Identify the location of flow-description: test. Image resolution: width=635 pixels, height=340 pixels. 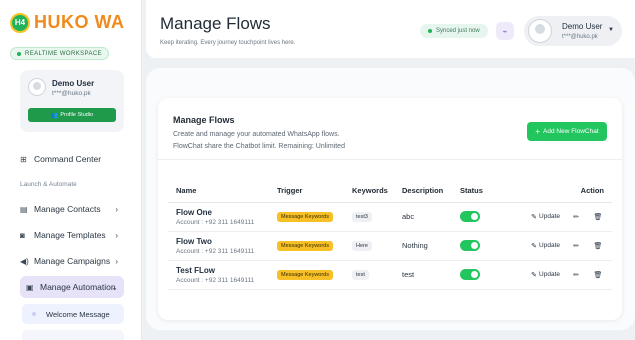
(431, 275).